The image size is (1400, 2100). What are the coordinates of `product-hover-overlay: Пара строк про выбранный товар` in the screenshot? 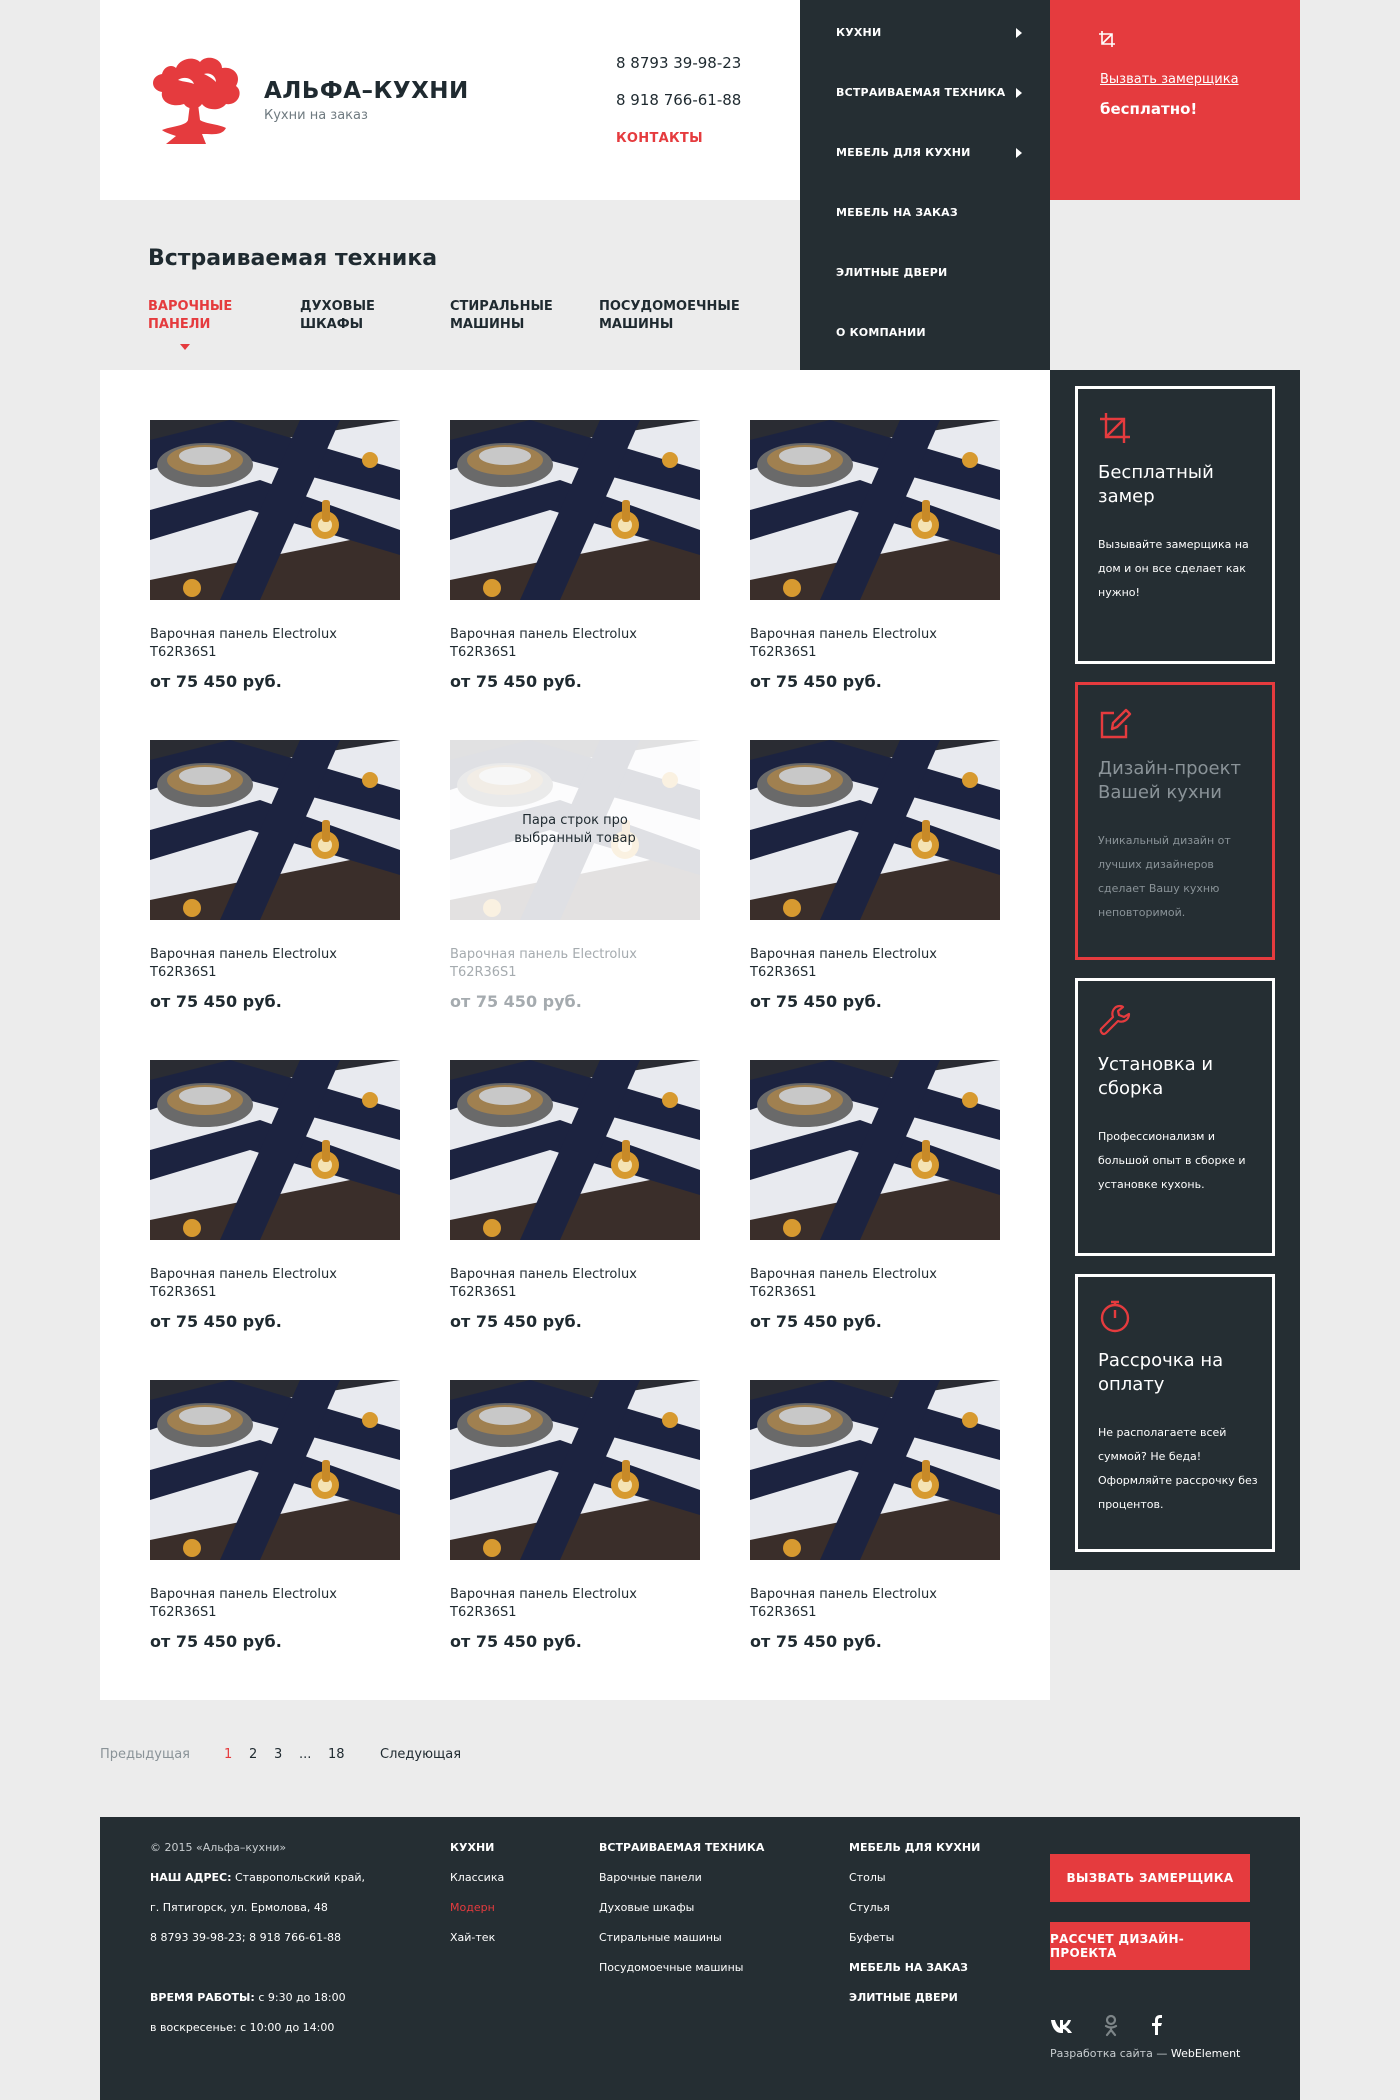 It's located at (575, 830).